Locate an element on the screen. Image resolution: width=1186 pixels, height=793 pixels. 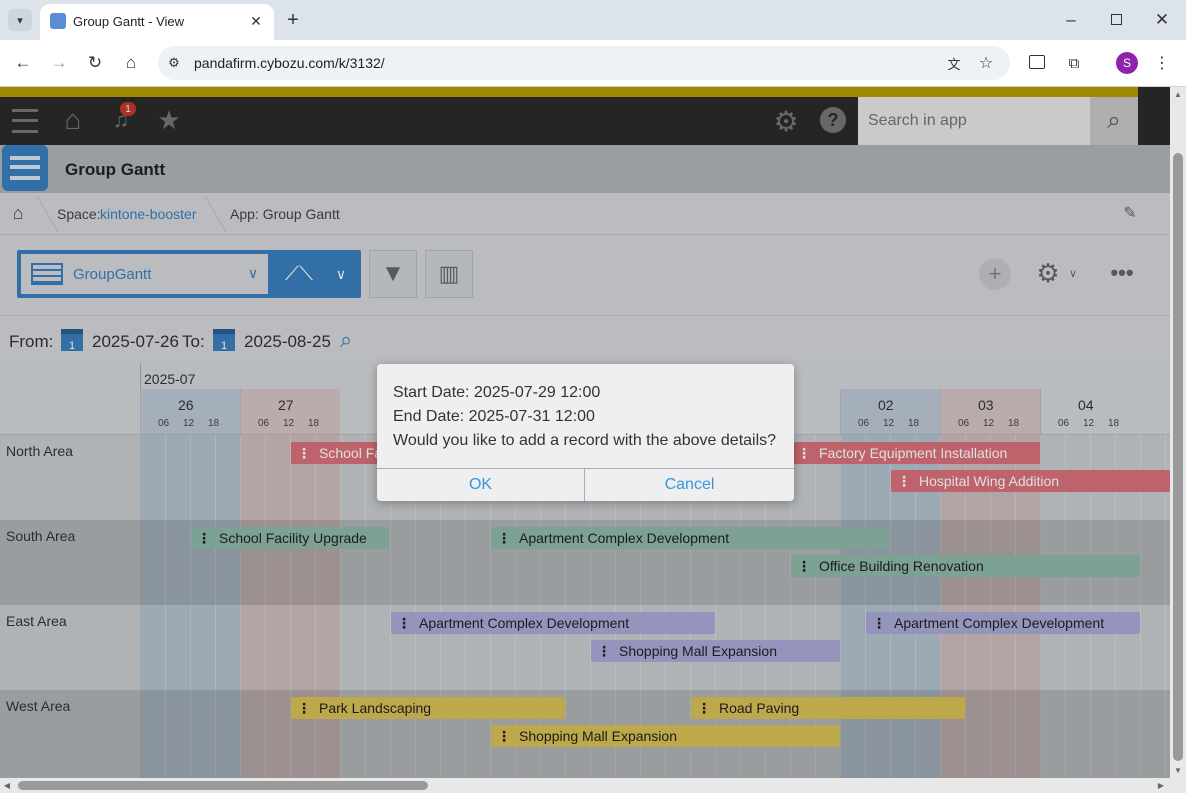
profile-initial: S is located at coordinates (1126, 63).